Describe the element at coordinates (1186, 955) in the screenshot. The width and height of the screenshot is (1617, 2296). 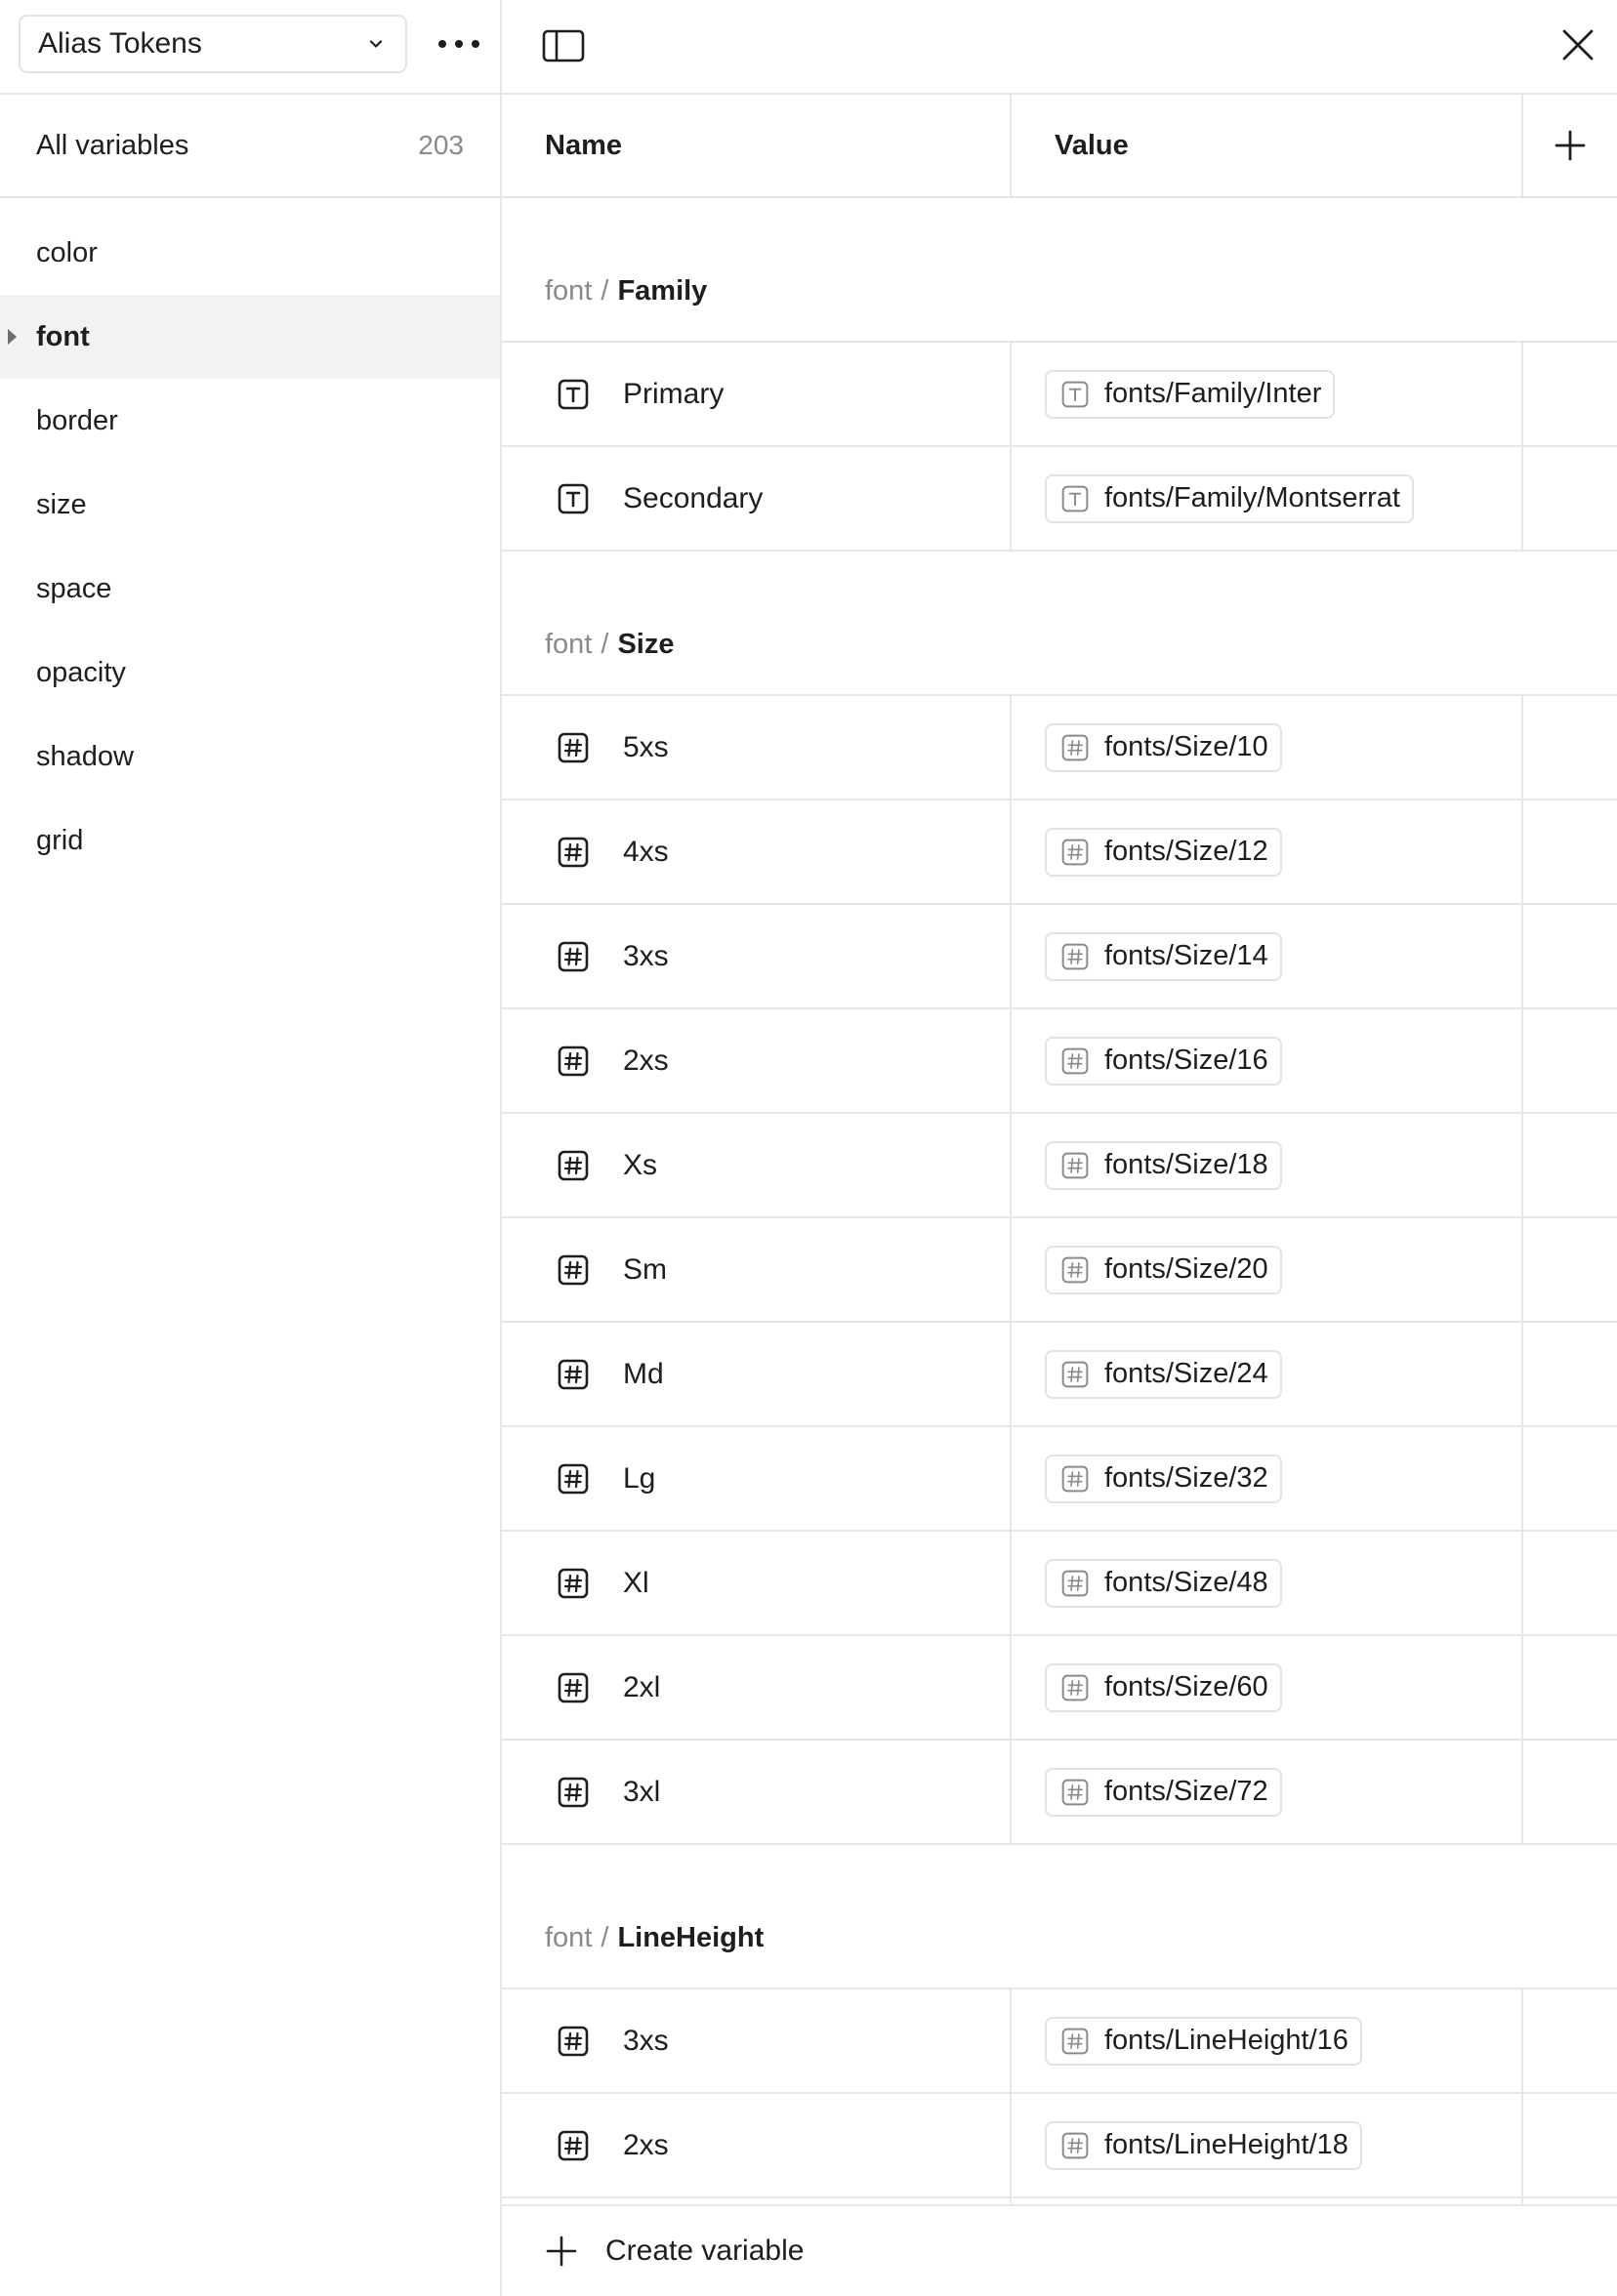
I see `alias-value-text: fonts/Size/14` at that location.